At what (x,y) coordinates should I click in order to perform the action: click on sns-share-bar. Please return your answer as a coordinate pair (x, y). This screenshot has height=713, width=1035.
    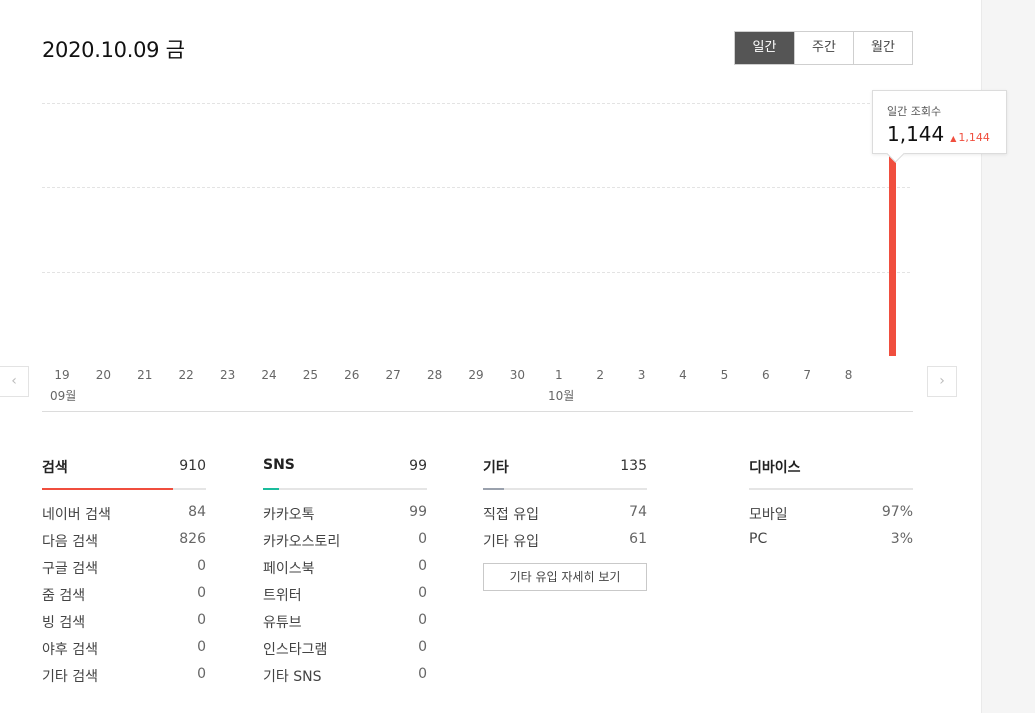
    Looking at the image, I should click on (271, 489).